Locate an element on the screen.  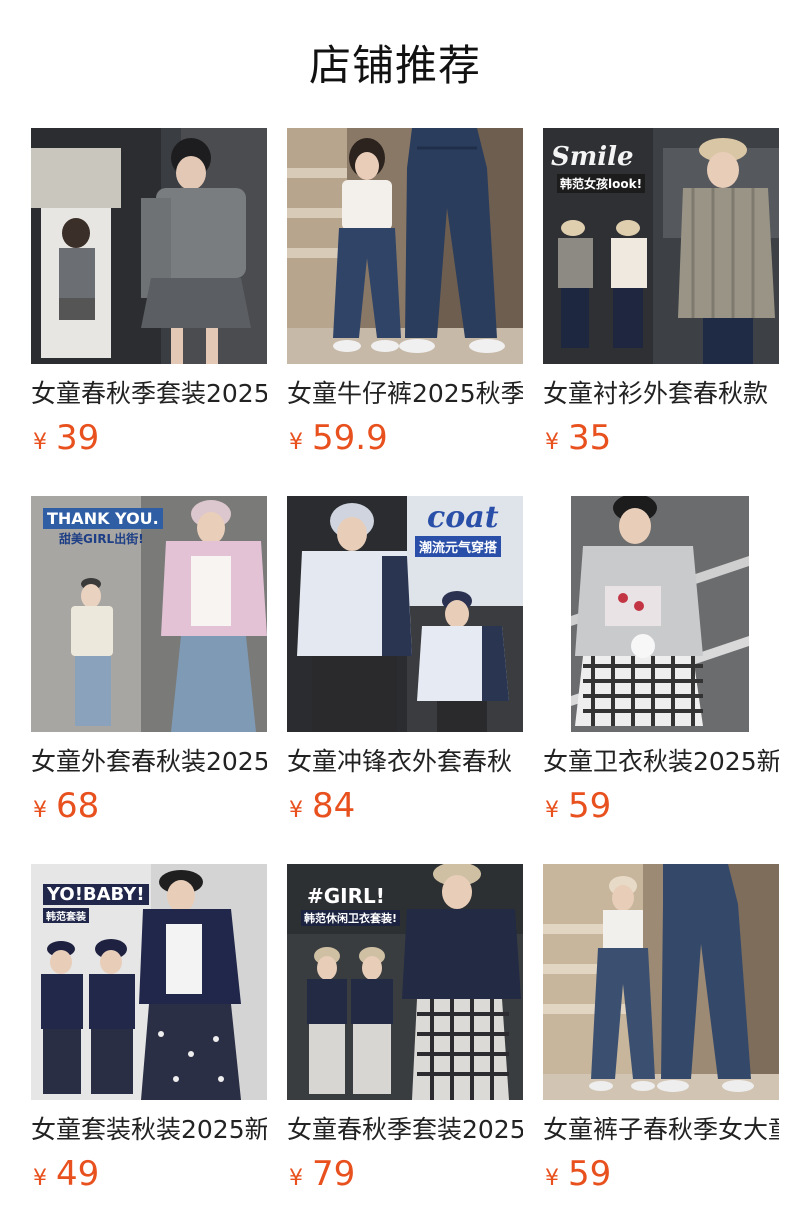
product-image: #GIRL! 韩范休闲卫衣套装! is located at coordinates (405, 982).